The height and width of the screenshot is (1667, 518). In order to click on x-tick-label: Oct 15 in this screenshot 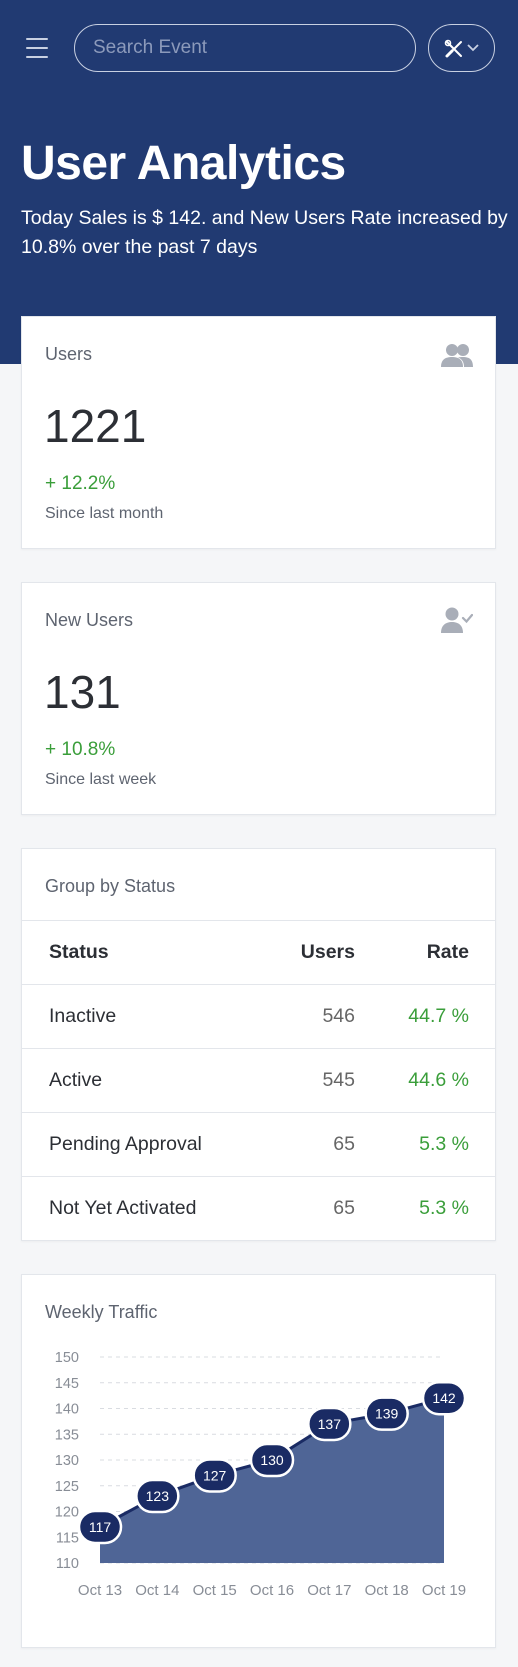, I will do `click(215, 1590)`.